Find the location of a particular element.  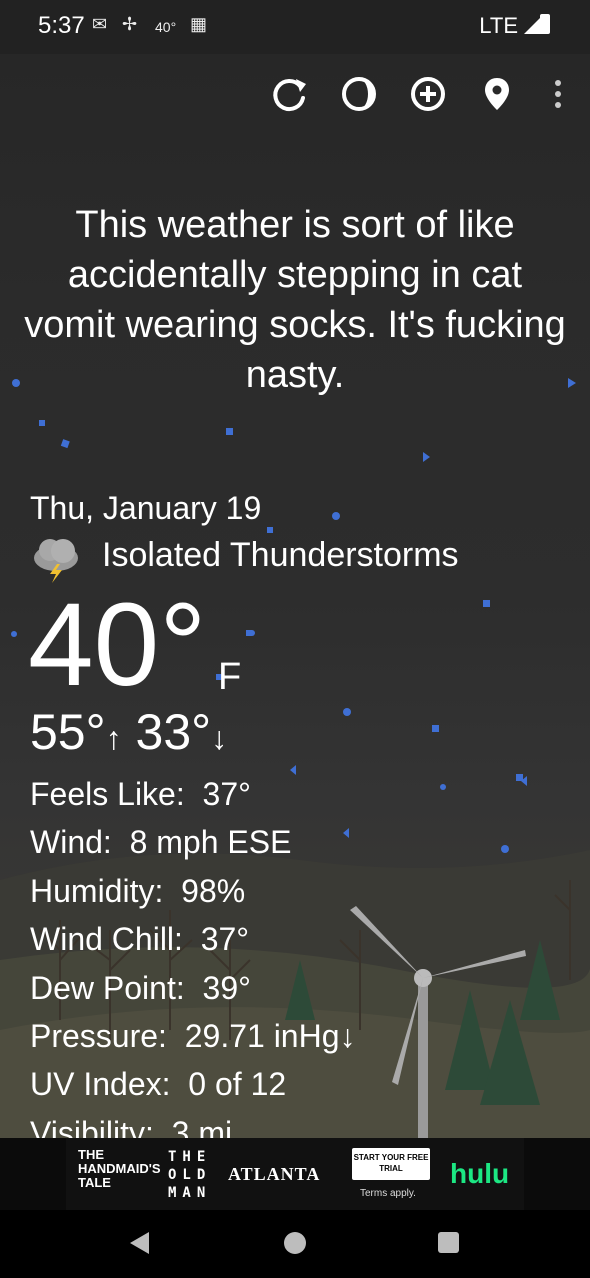

status-time: 5:37 is located at coordinates (61, 25).